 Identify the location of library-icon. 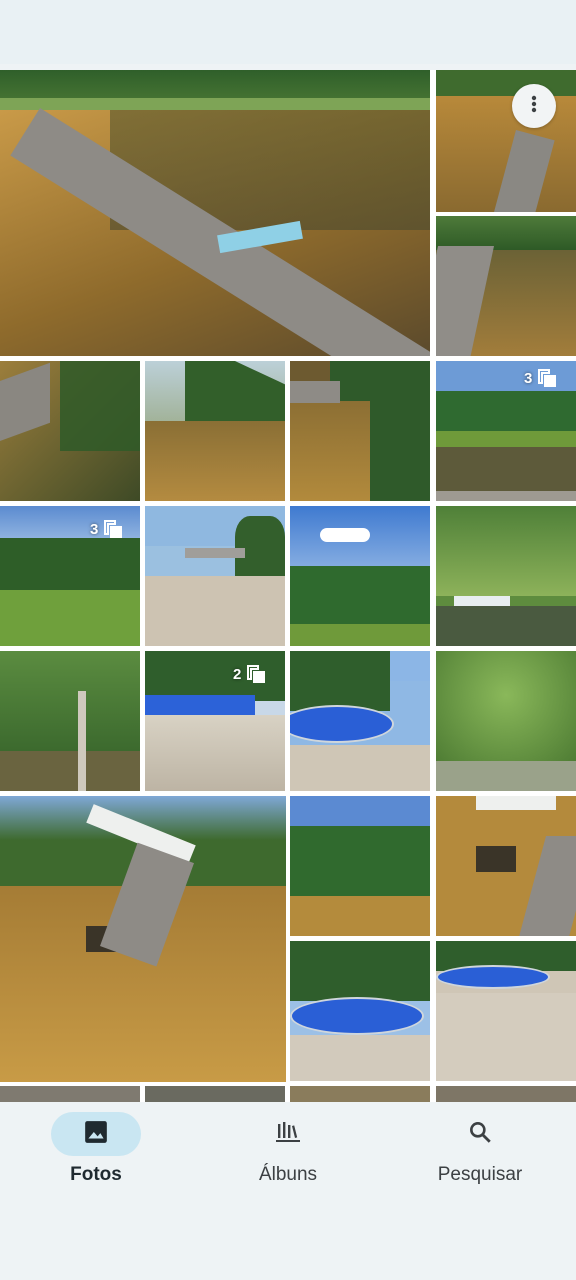
(288, 1134).